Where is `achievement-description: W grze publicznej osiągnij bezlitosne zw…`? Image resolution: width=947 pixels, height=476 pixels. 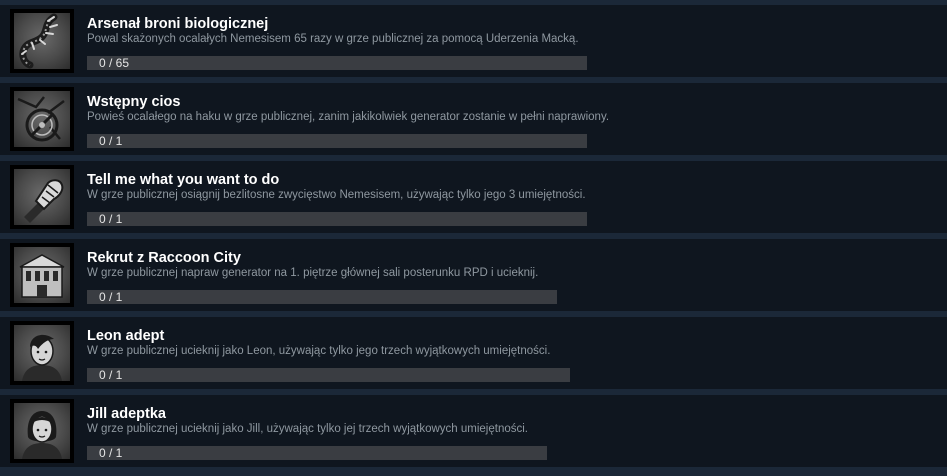
achievement-description: W grze publicznej osiągnij bezlitosne zw… is located at coordinates (336, 195).